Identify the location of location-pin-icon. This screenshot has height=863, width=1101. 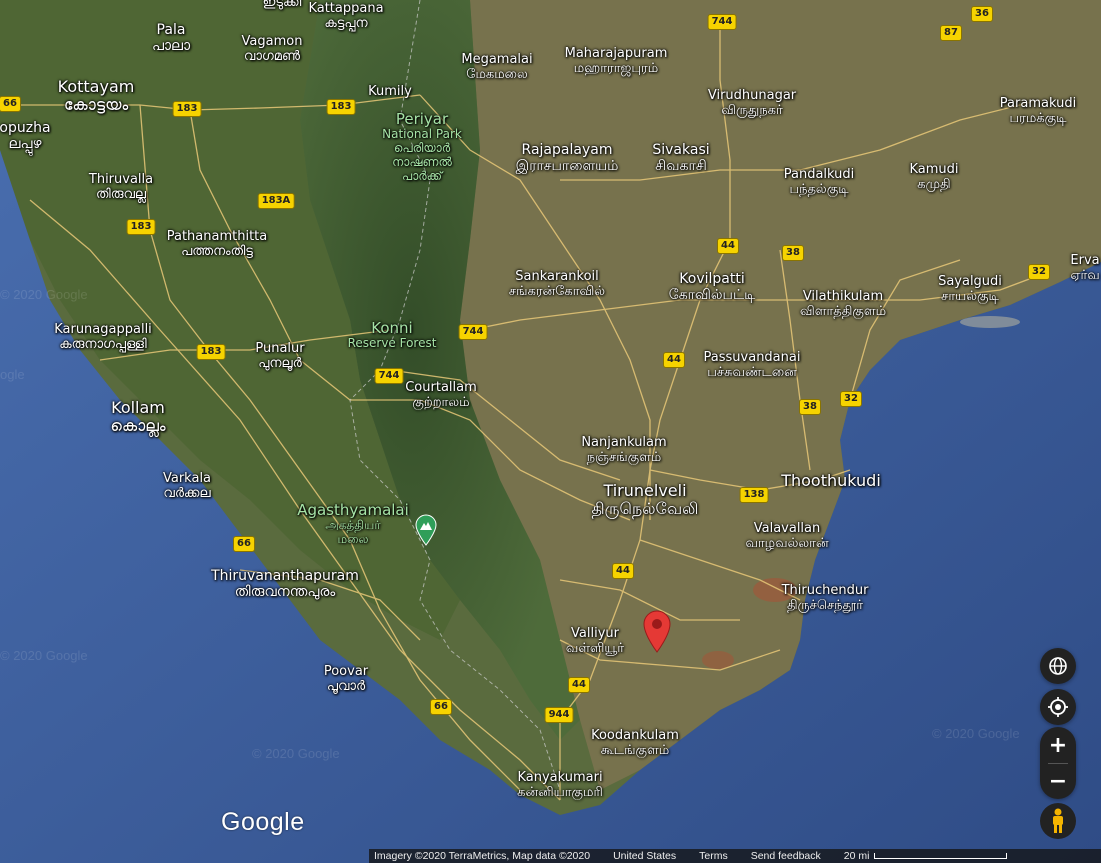
(657, 633).